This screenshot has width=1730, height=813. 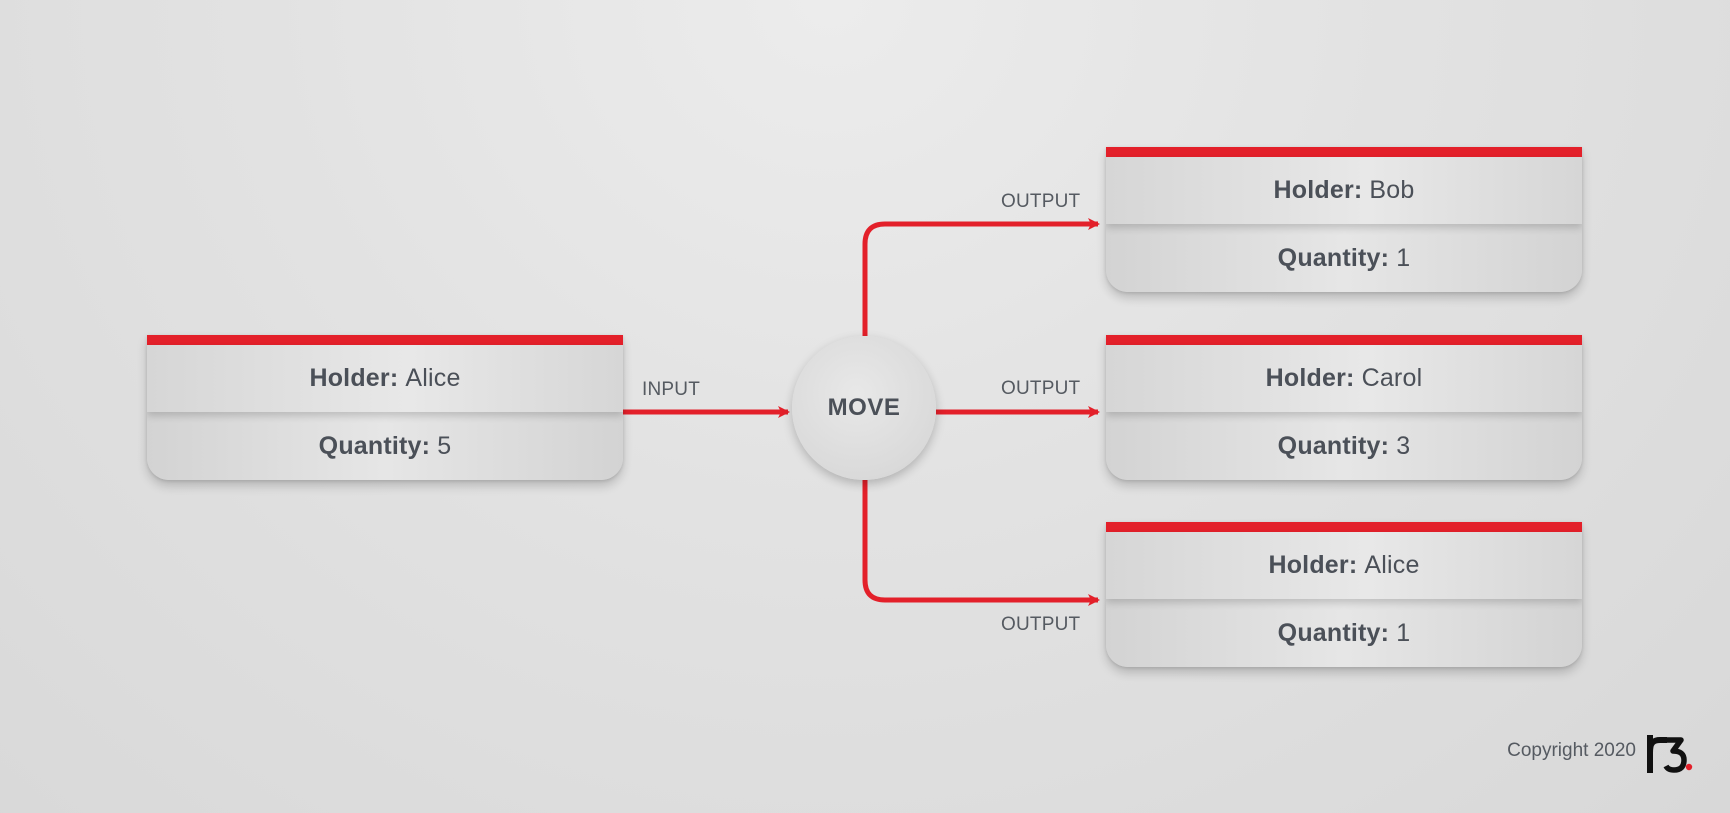 I want to click on quantity-row: Quantity: 3, so click(x=1344, y=446).